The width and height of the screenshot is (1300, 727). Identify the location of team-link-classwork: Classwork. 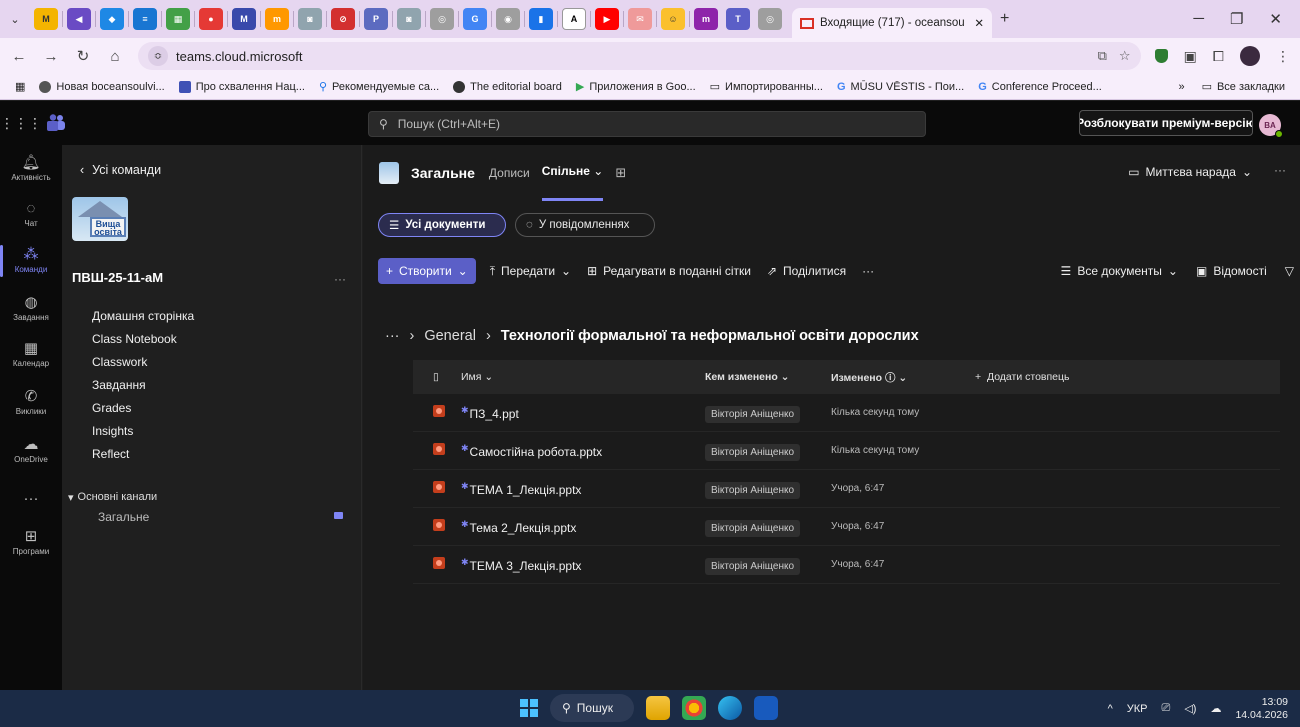
(143, 362).